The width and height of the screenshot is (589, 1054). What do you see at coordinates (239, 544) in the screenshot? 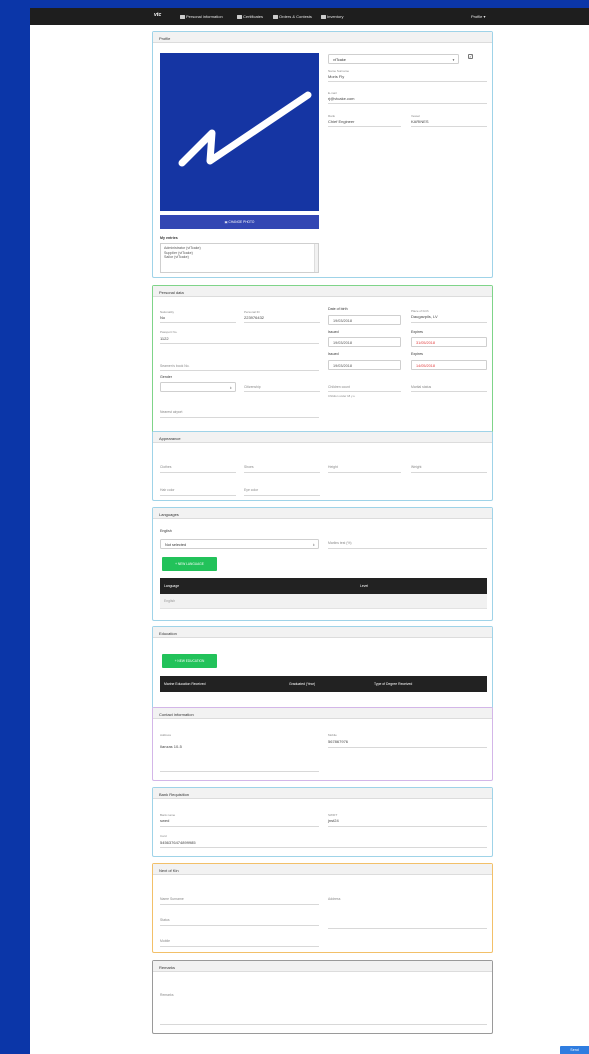
I see `language-level-select: Not selected ⇕` at bounding box center [239, 544].